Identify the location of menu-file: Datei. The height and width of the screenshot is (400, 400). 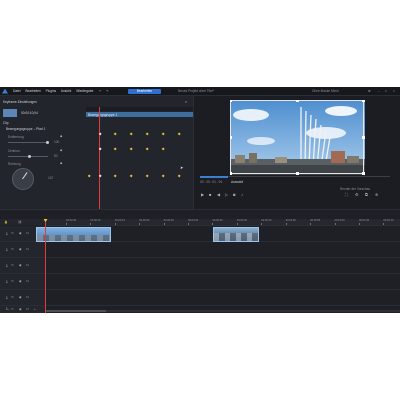
(16, 91).